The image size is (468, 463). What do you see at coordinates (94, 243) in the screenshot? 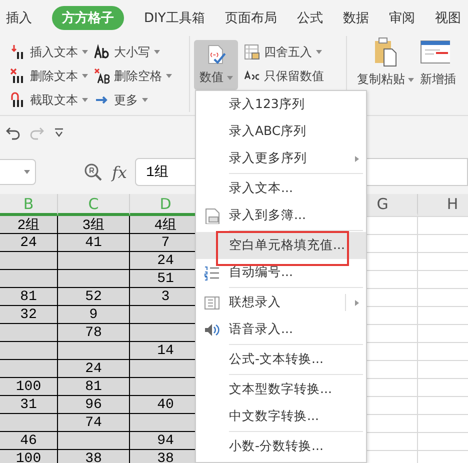
I see `table-cell: 41` at bounding box center [94, 243].